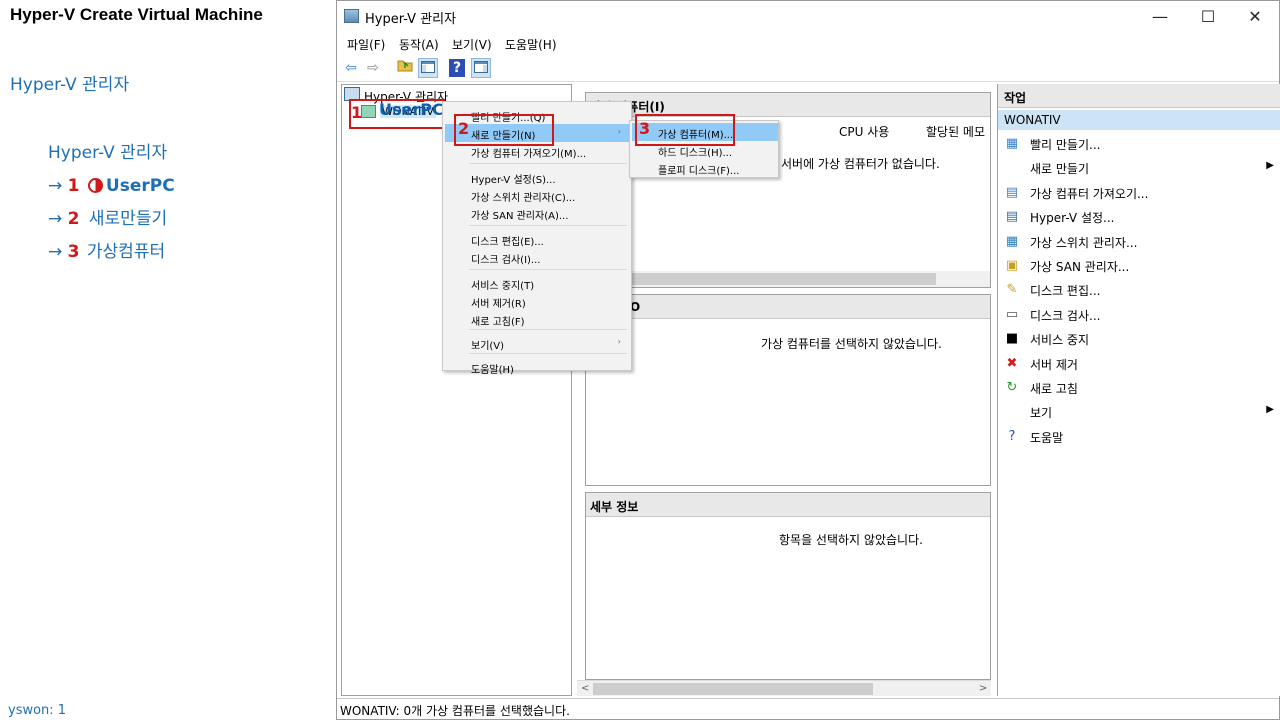 The height and width of the screenshot is (720, 1280). What do you see at coordinates (788, 390) in the screenshot?
I see `checkpoints-panel: O 가상 컴퓨터를 선택하지 않았습니다.` at bounding box center [788, 390].